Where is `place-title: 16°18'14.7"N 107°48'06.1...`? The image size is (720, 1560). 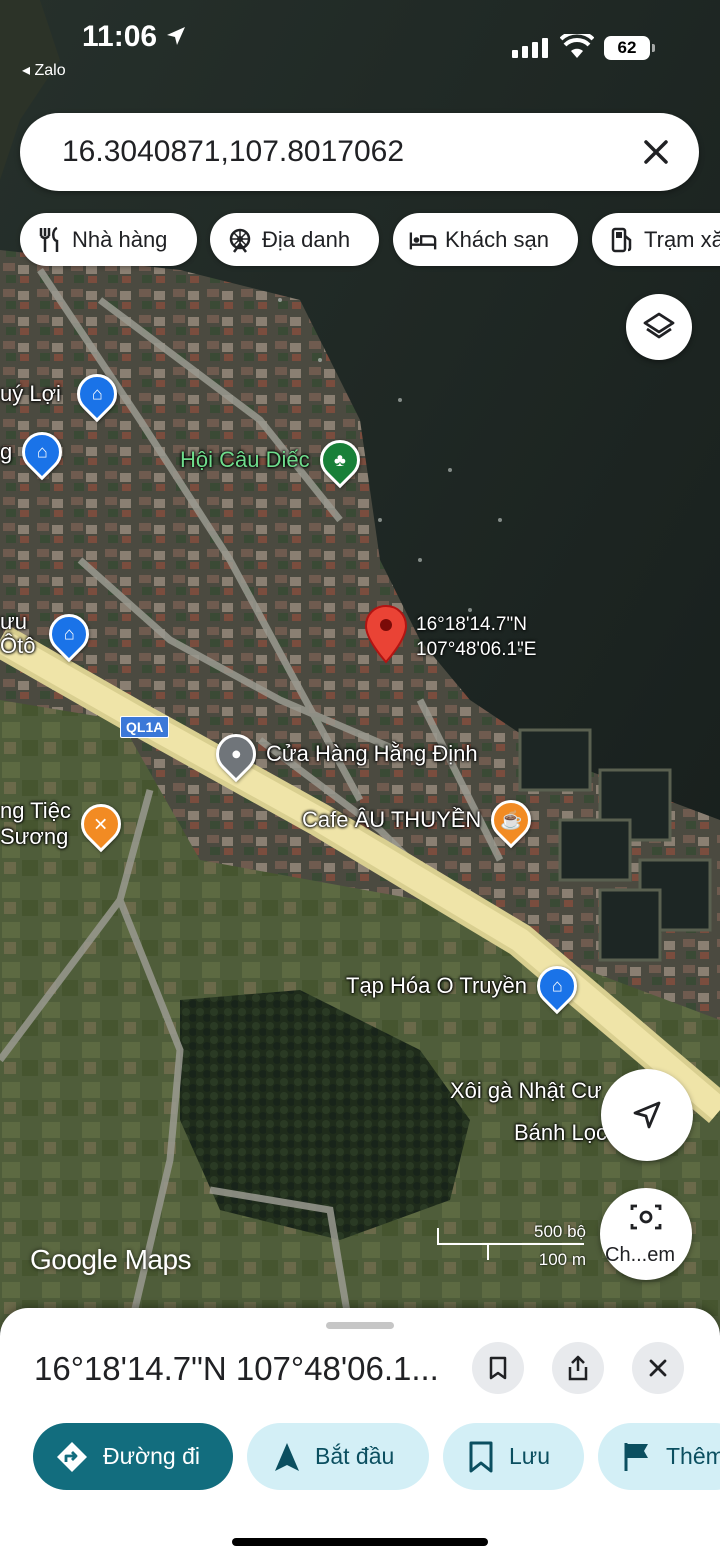
place-title: 16°18'14.7"N 107°48'06.1... is located at coordinates (236, 1368).